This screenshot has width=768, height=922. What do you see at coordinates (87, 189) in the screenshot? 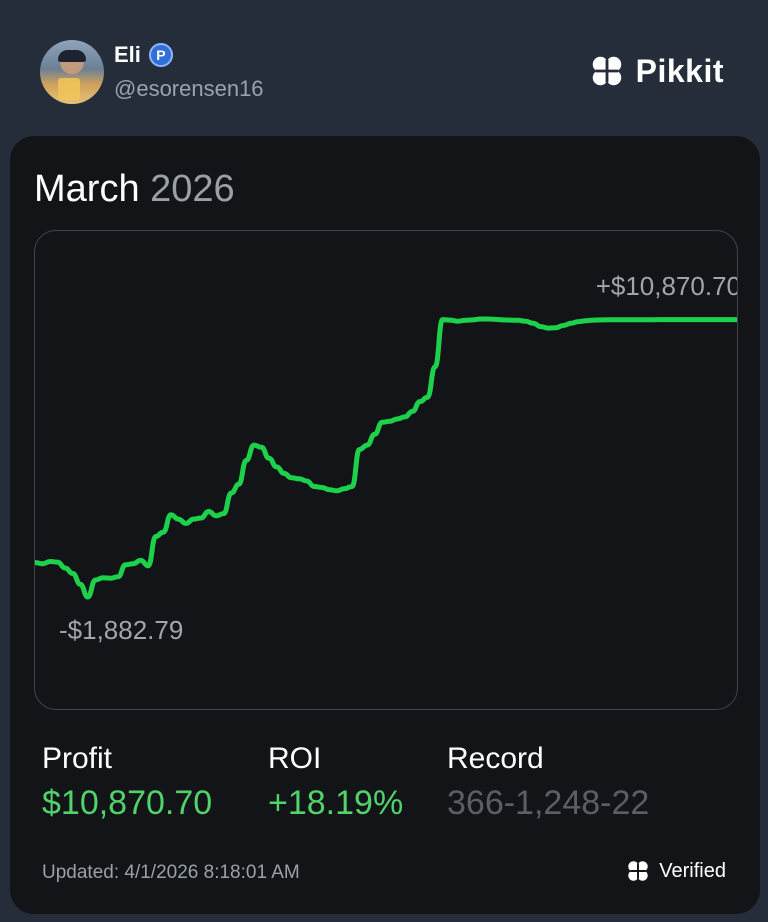
I see `card-month: March` at bounding box center [87, 189].